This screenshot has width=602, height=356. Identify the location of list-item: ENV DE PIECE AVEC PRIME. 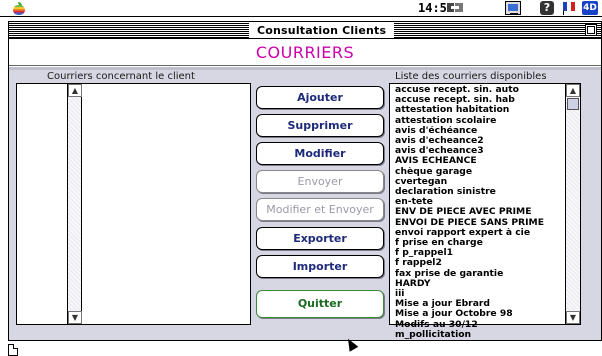
(480, 212).